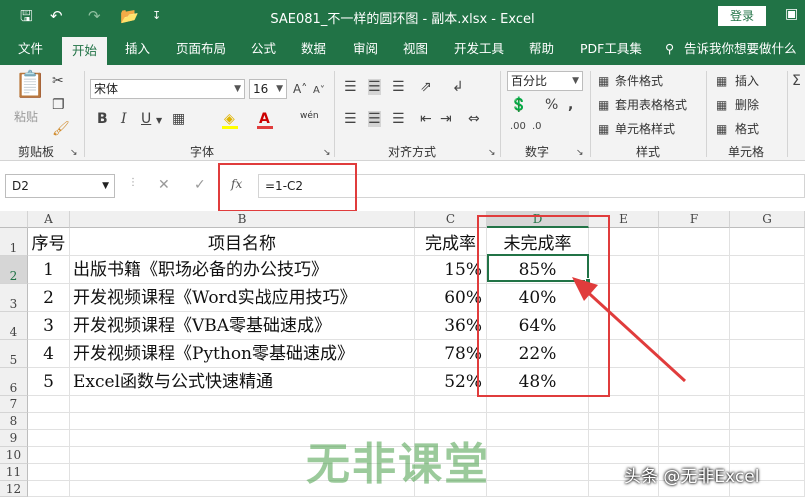  What do you see at coordinates (49, 354) in the screenshot?
I see `cell-a5: 4` at bounding box center [49, 354].